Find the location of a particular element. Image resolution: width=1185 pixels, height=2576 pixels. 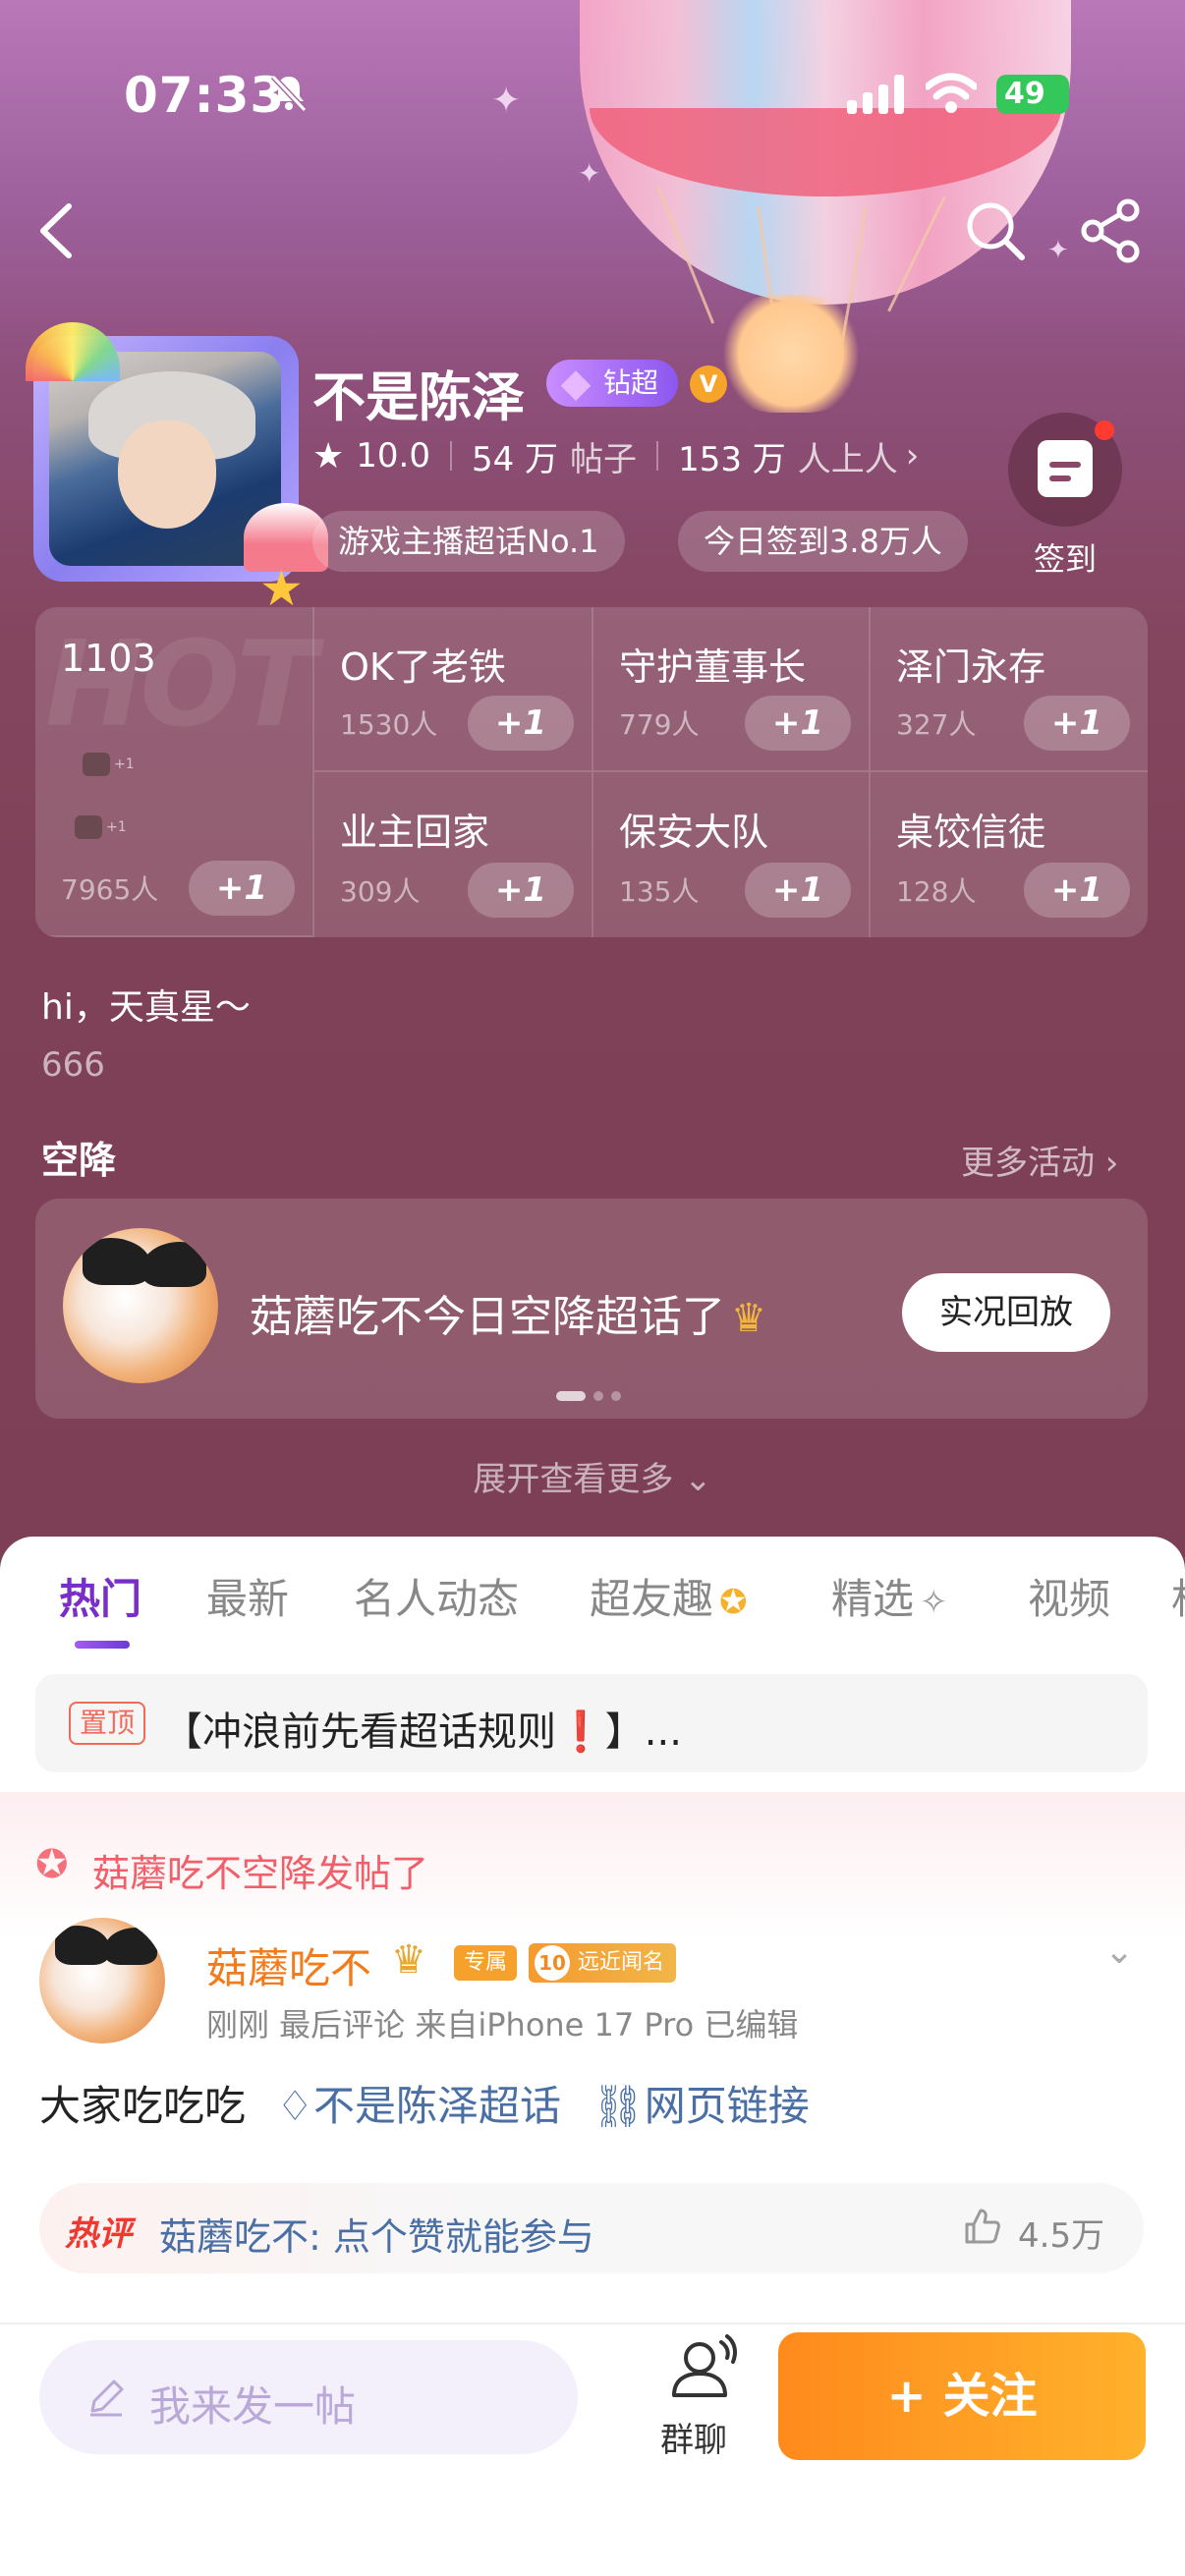

group-count: 1530人 is located at coordinates (389, 724).